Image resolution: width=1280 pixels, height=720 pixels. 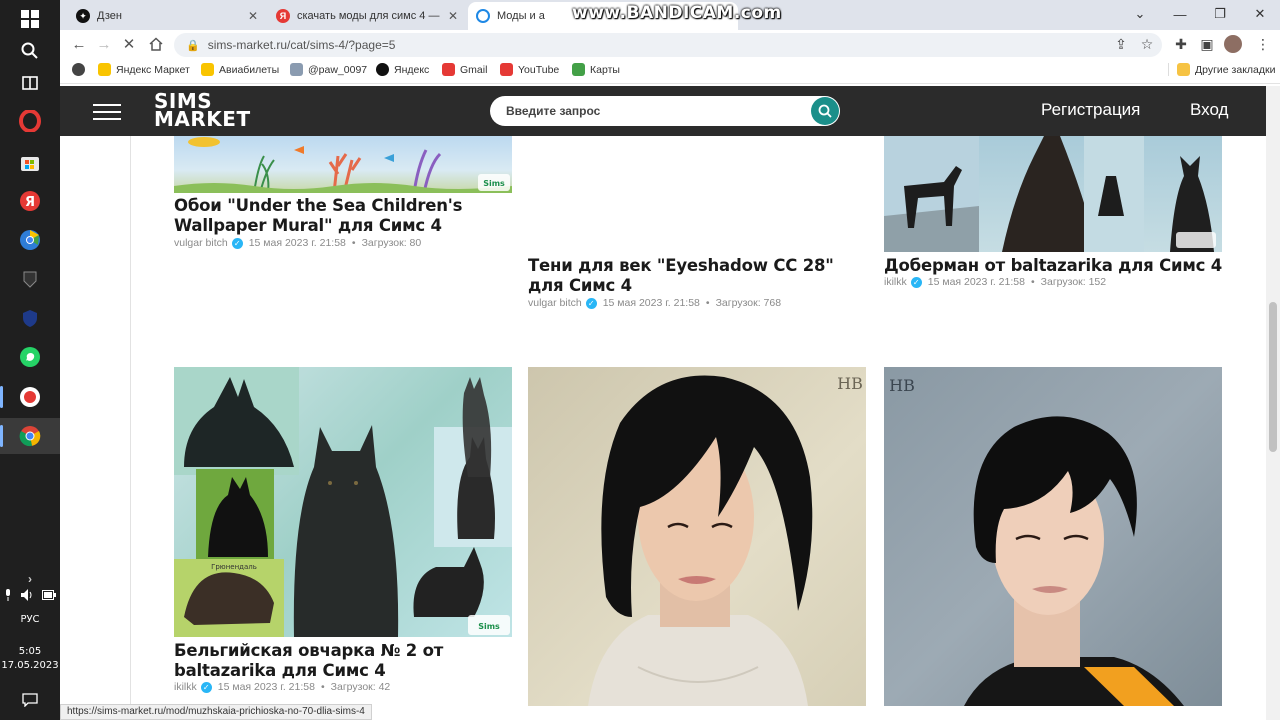 I want to click on battery-icon, so click(x=49, y=595).